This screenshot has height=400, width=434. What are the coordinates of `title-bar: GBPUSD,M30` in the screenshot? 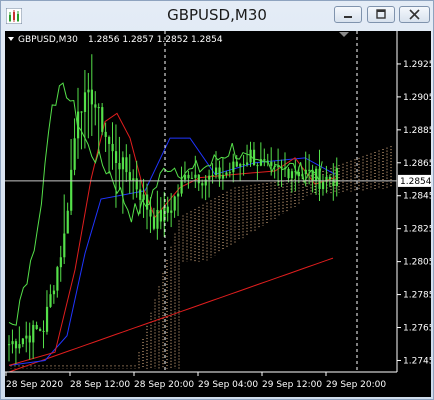 It's located at (217, 16).